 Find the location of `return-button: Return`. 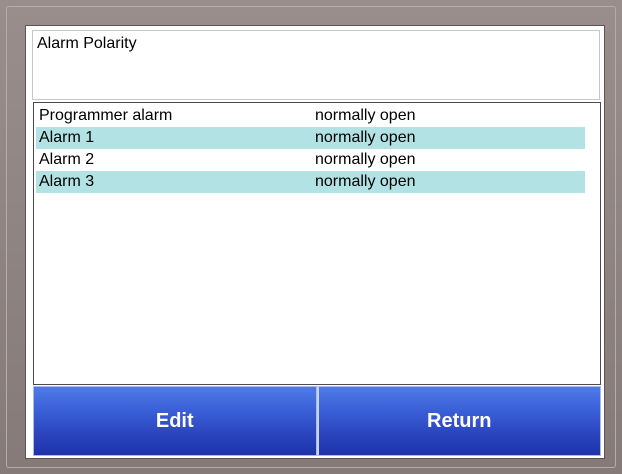

return-button: Return is located at coordinates (458, 421).